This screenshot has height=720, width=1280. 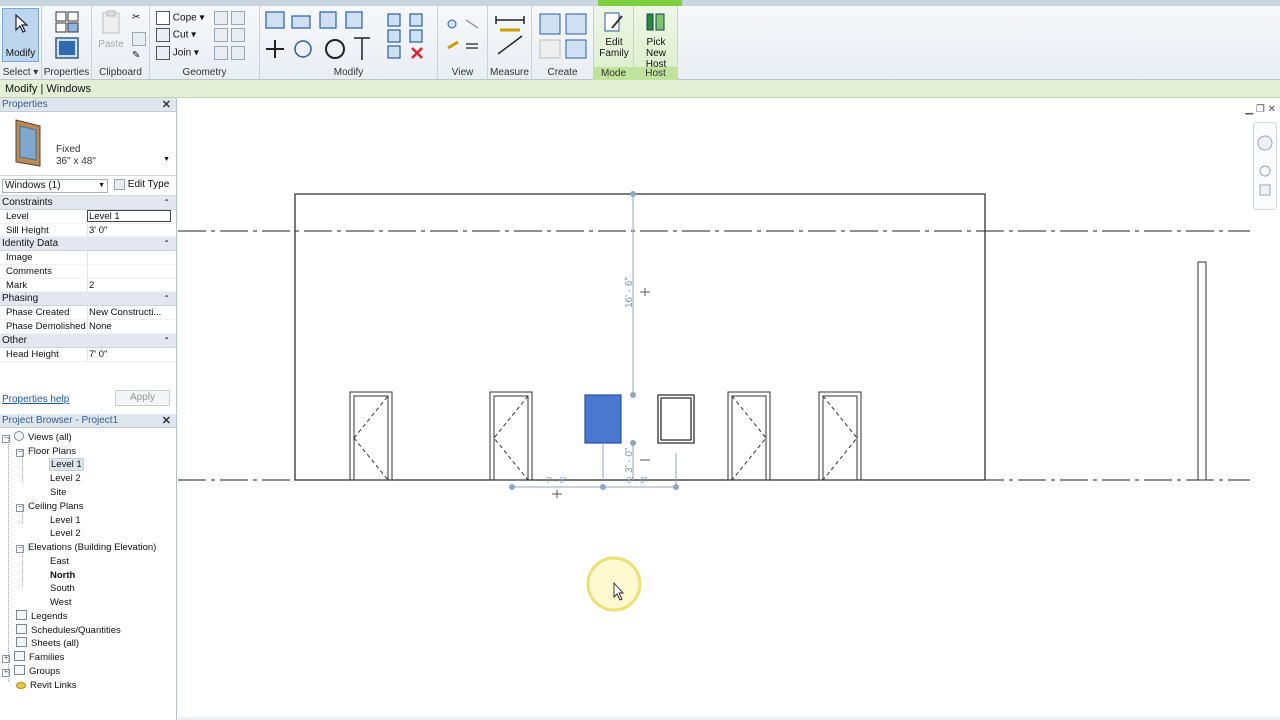 What do you see at coordinates (67, 48) in the screenshot?
I see `properties-palette-icon` at bounding box center [67, 48].